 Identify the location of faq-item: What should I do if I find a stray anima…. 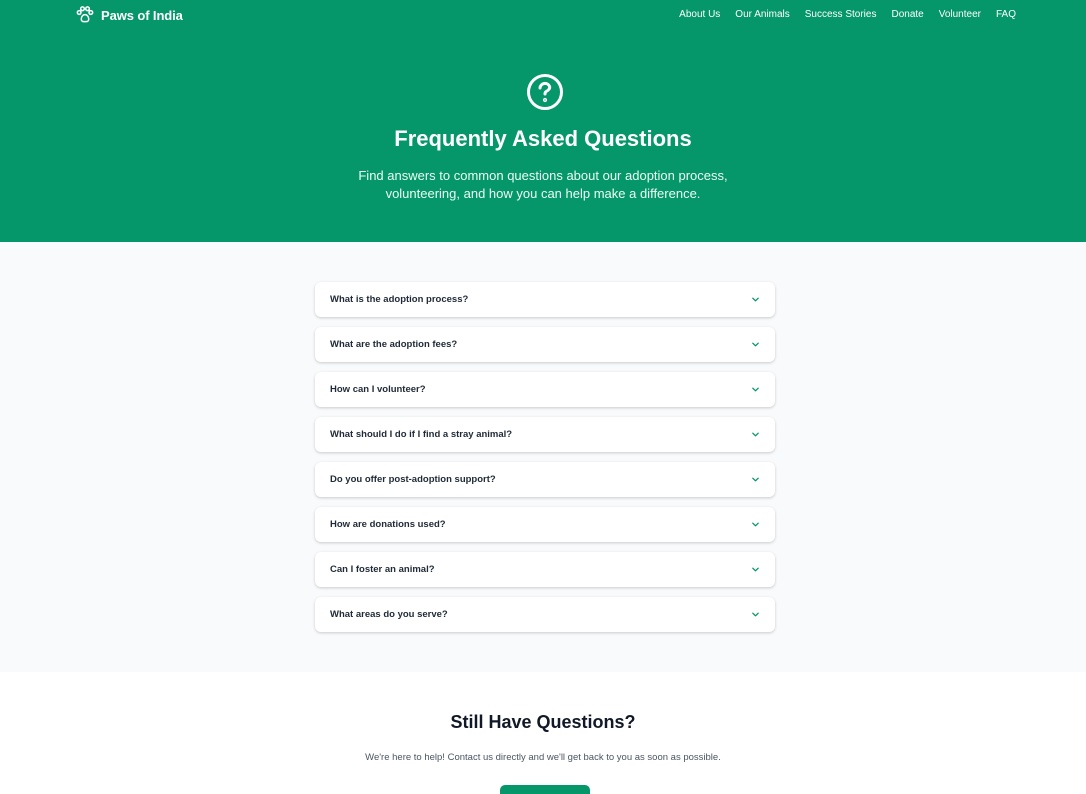
(545, 434).